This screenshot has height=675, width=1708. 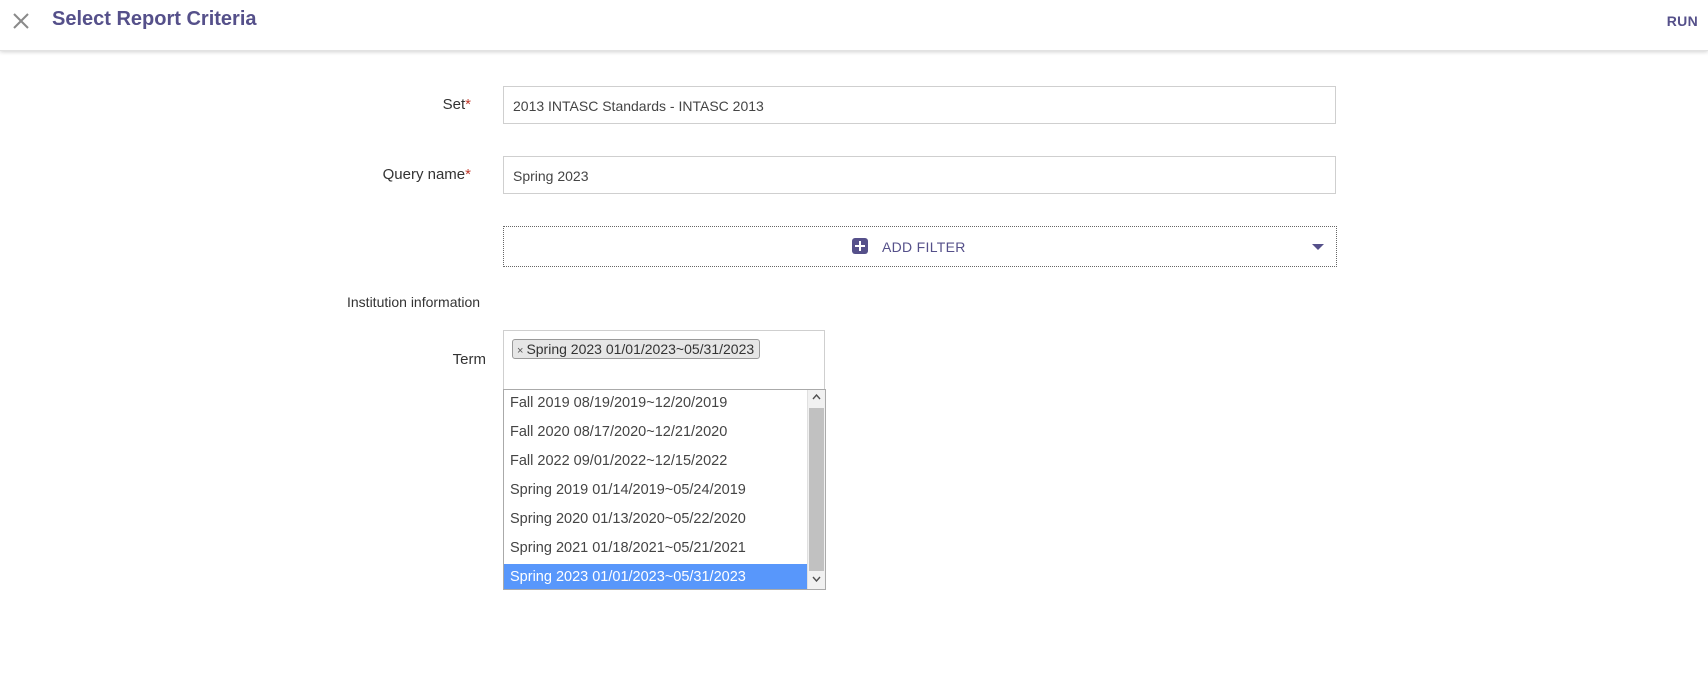 What do you see at coordinates (21, 21) in the screenshot?
I see `close-icon` at bounding box center [21, 21].